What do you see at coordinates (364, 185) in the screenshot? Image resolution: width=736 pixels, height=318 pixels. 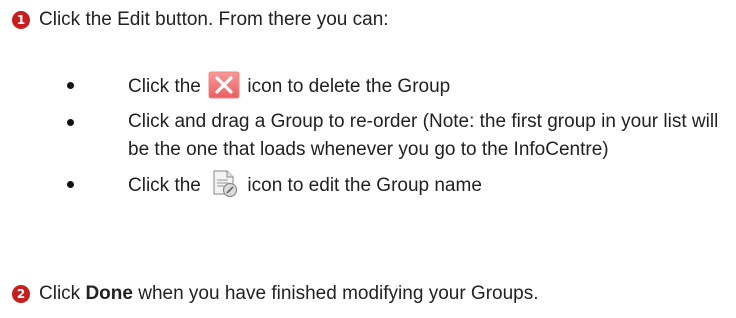 I see `bullet-3-text-after: icon to edit the Group name` at bounding box center [364, 185].